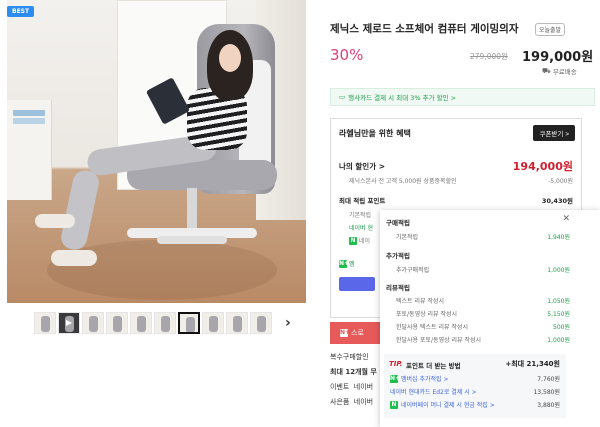 The width and height of the screenshot is (600, 427). What do you see at coordinates (361, 227) in the screenshot?
I see `points-row: 네이버 현` at bounding box center [361, 227].